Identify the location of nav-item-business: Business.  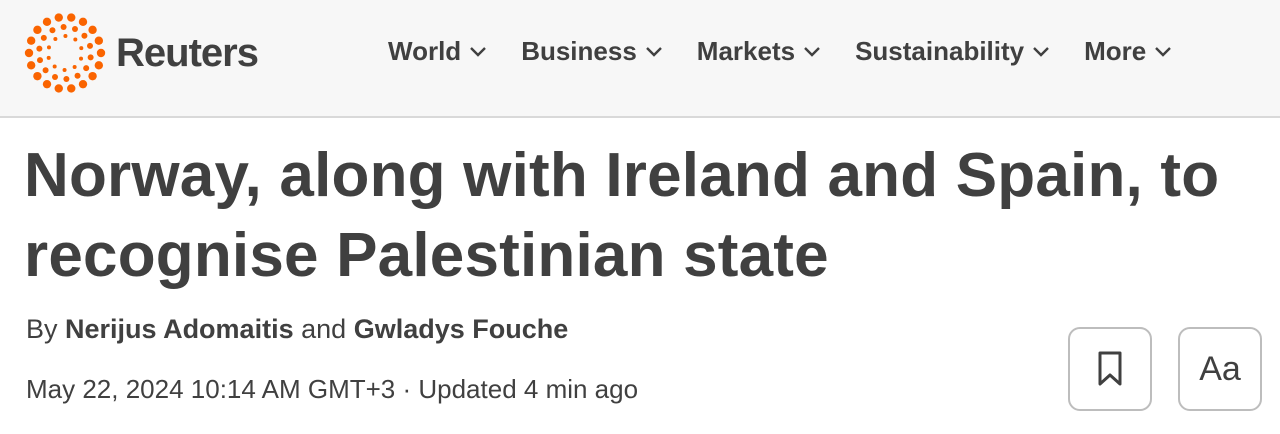
(592, 51).